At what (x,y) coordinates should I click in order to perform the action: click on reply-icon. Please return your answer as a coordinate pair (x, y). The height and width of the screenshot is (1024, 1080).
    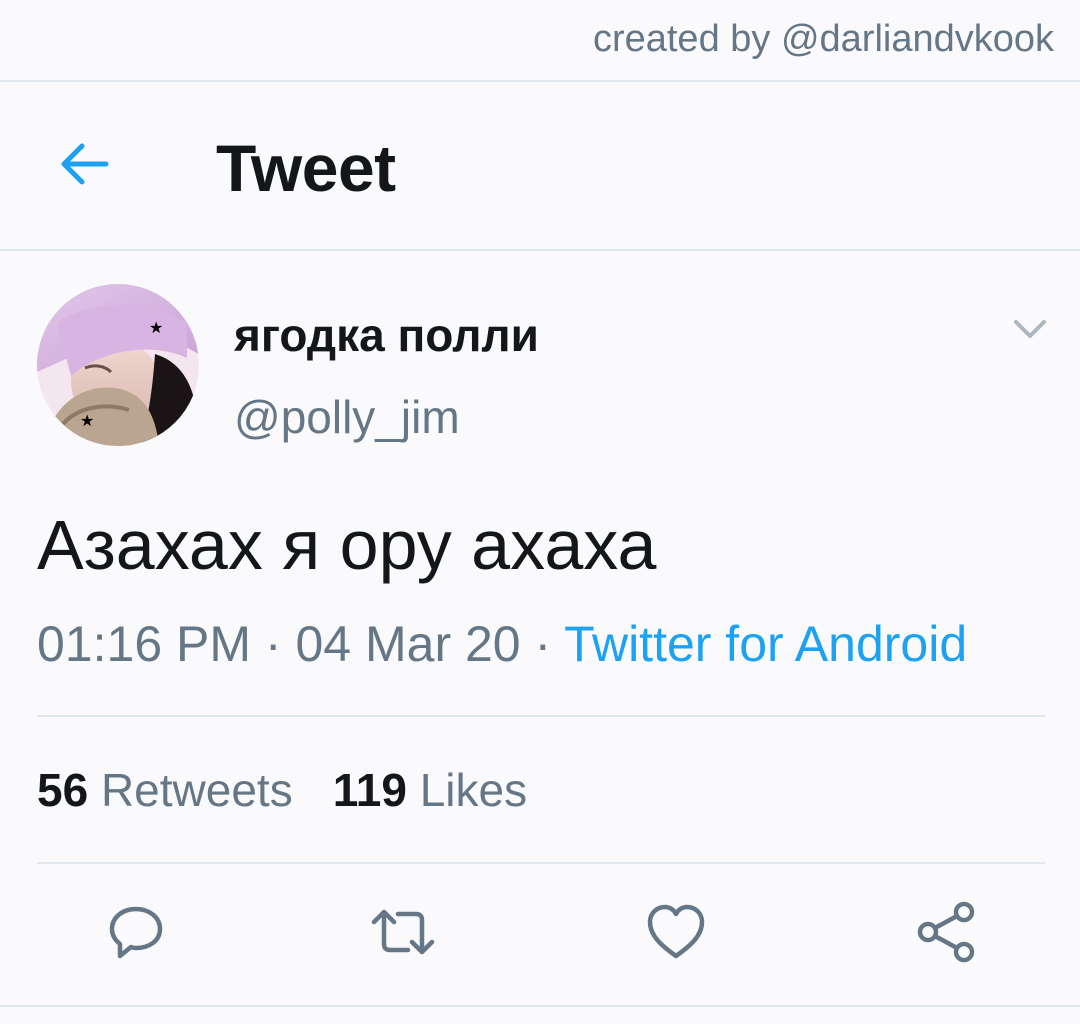
    Looking at the image, I should click on (136, 932).